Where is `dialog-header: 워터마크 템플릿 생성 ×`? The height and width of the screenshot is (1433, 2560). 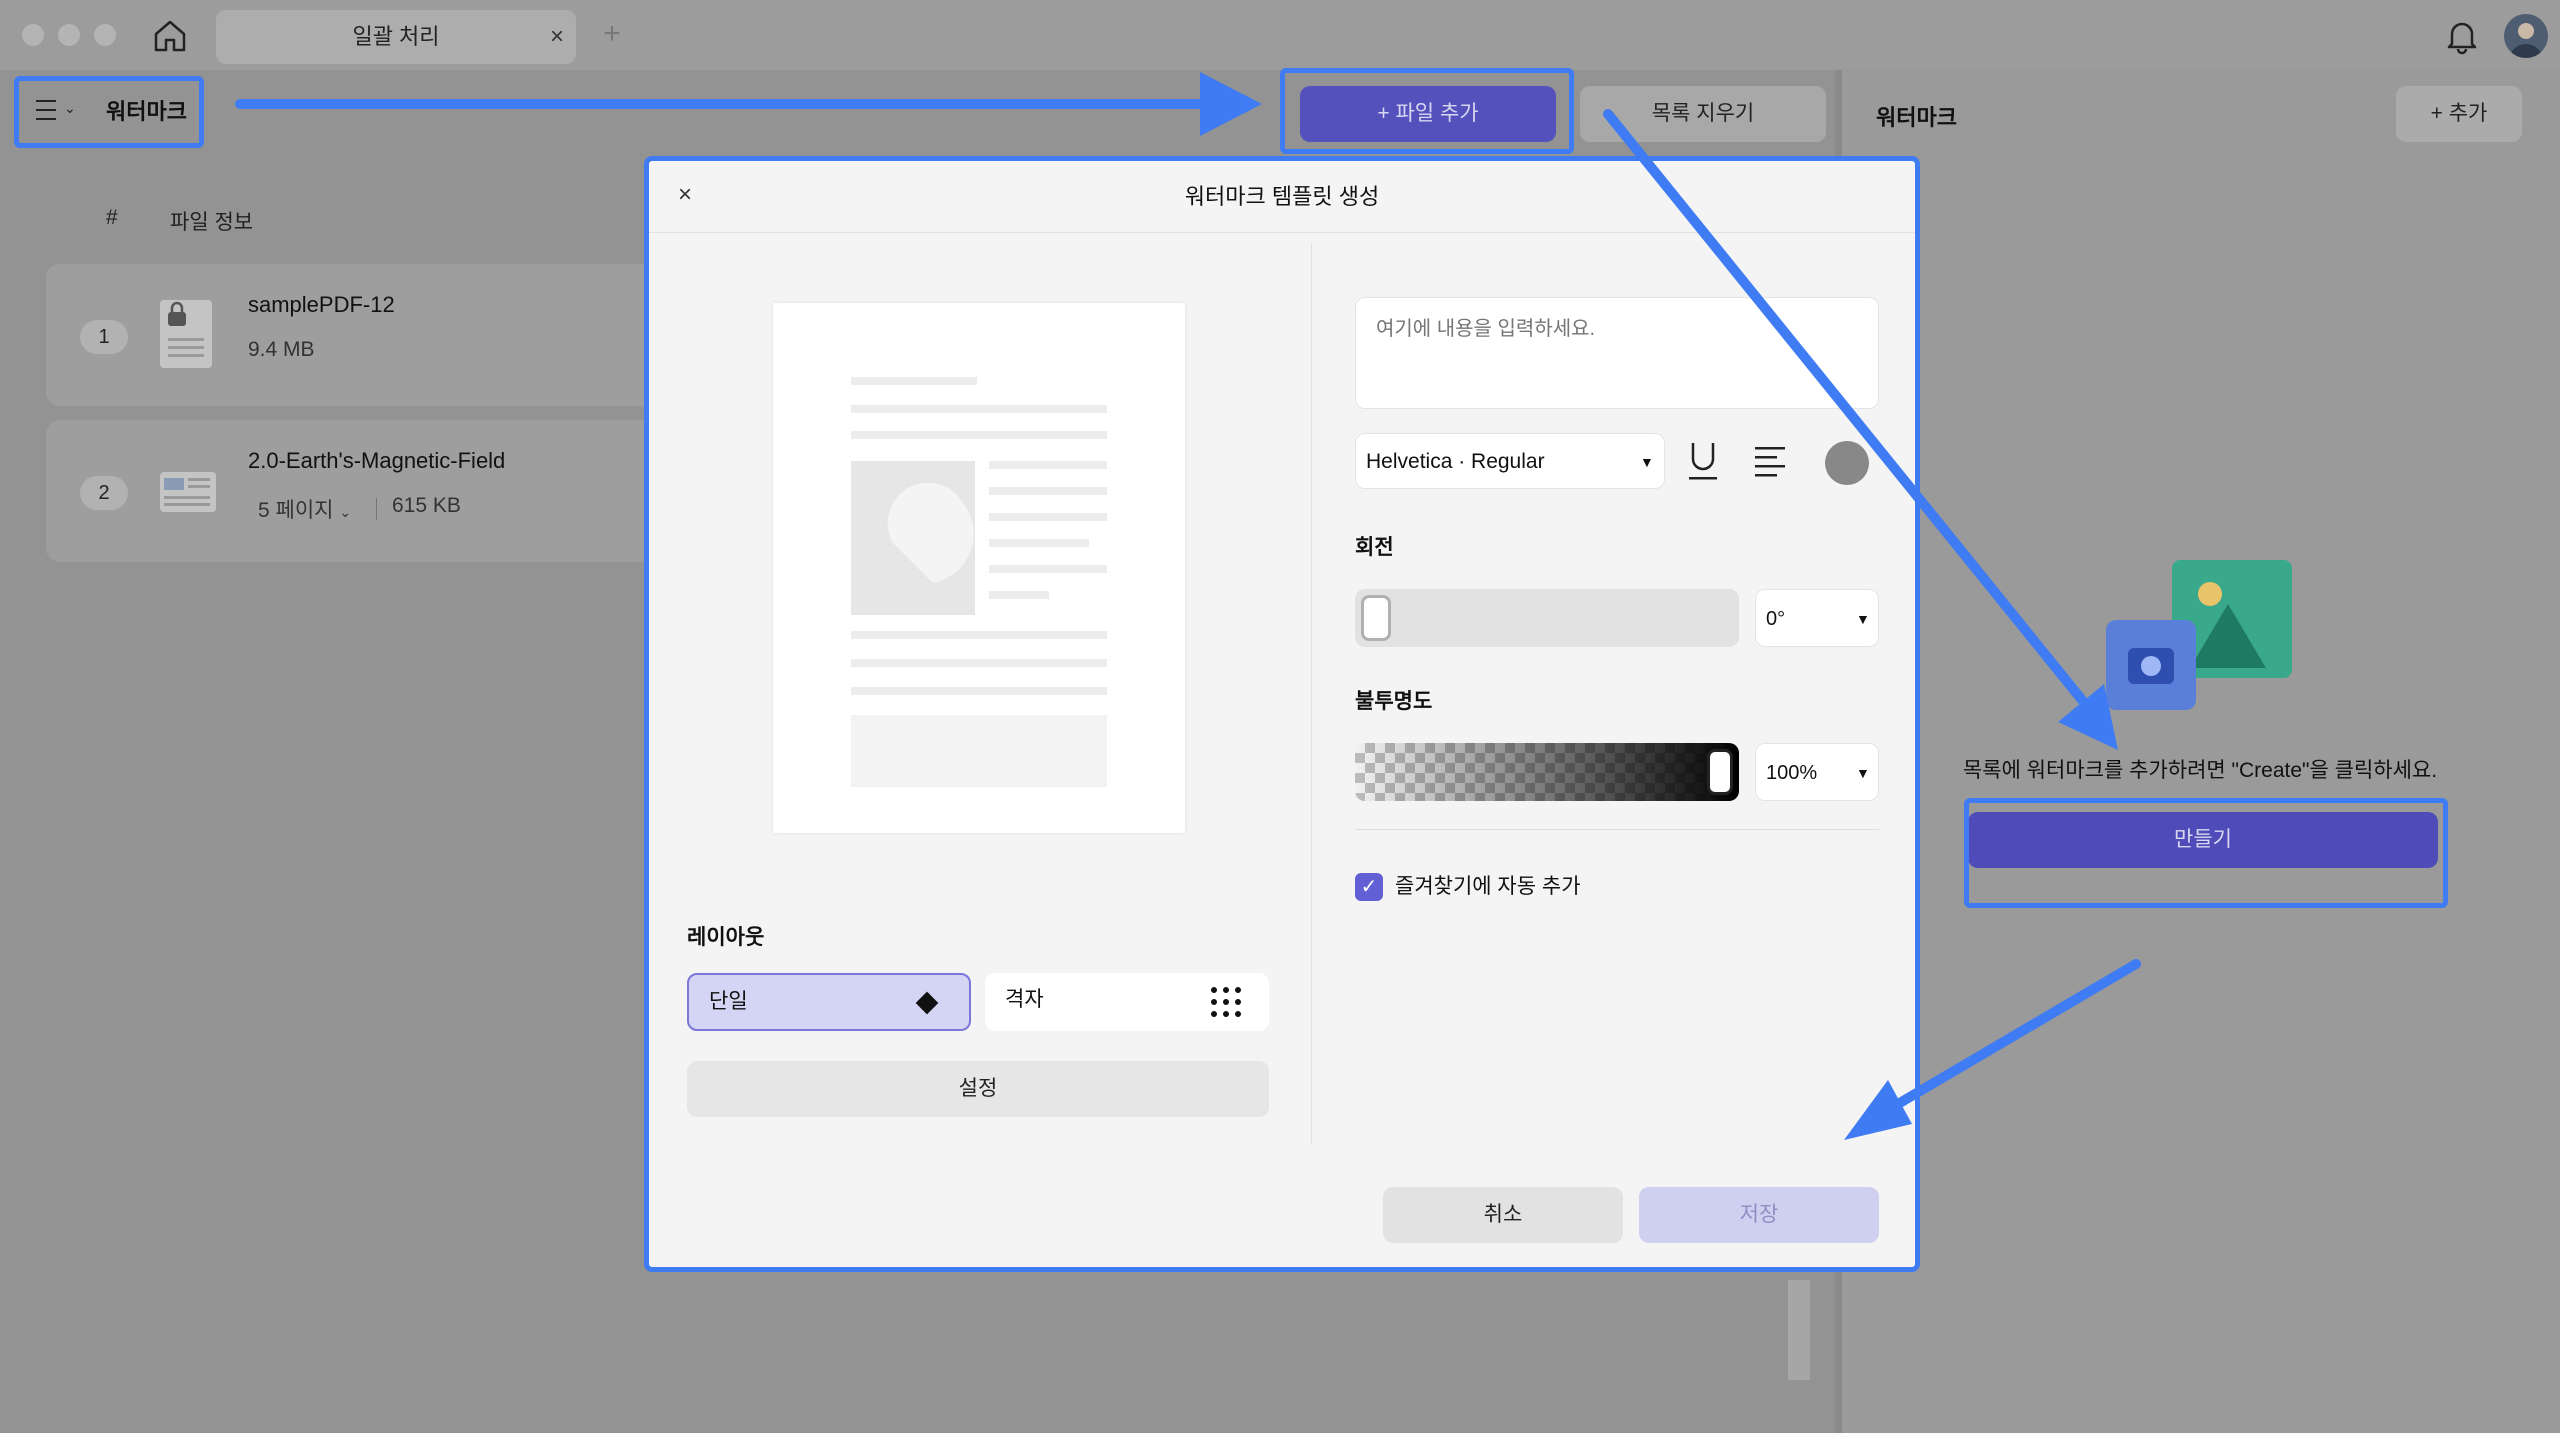 dialog-header: 워터마크 템플릿 생성 × is located at coordinates (1282, 197).